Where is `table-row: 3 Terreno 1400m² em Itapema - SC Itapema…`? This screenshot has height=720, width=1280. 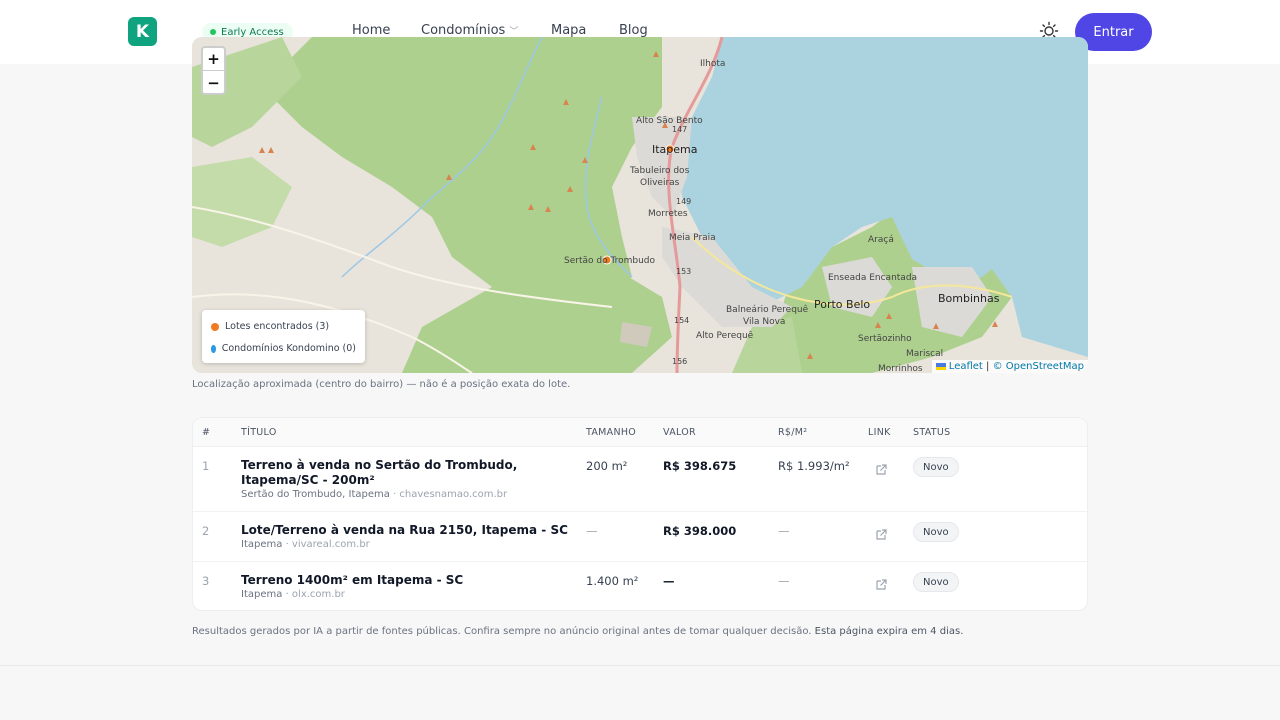 table-row: 3 Terreno 1400m² em Itapema - SC Itapema… is located at coordinates (640, 586).